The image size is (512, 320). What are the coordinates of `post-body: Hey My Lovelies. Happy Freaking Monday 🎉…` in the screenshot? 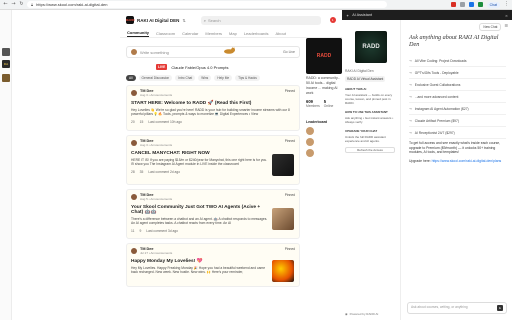 It's located at (198, 270).